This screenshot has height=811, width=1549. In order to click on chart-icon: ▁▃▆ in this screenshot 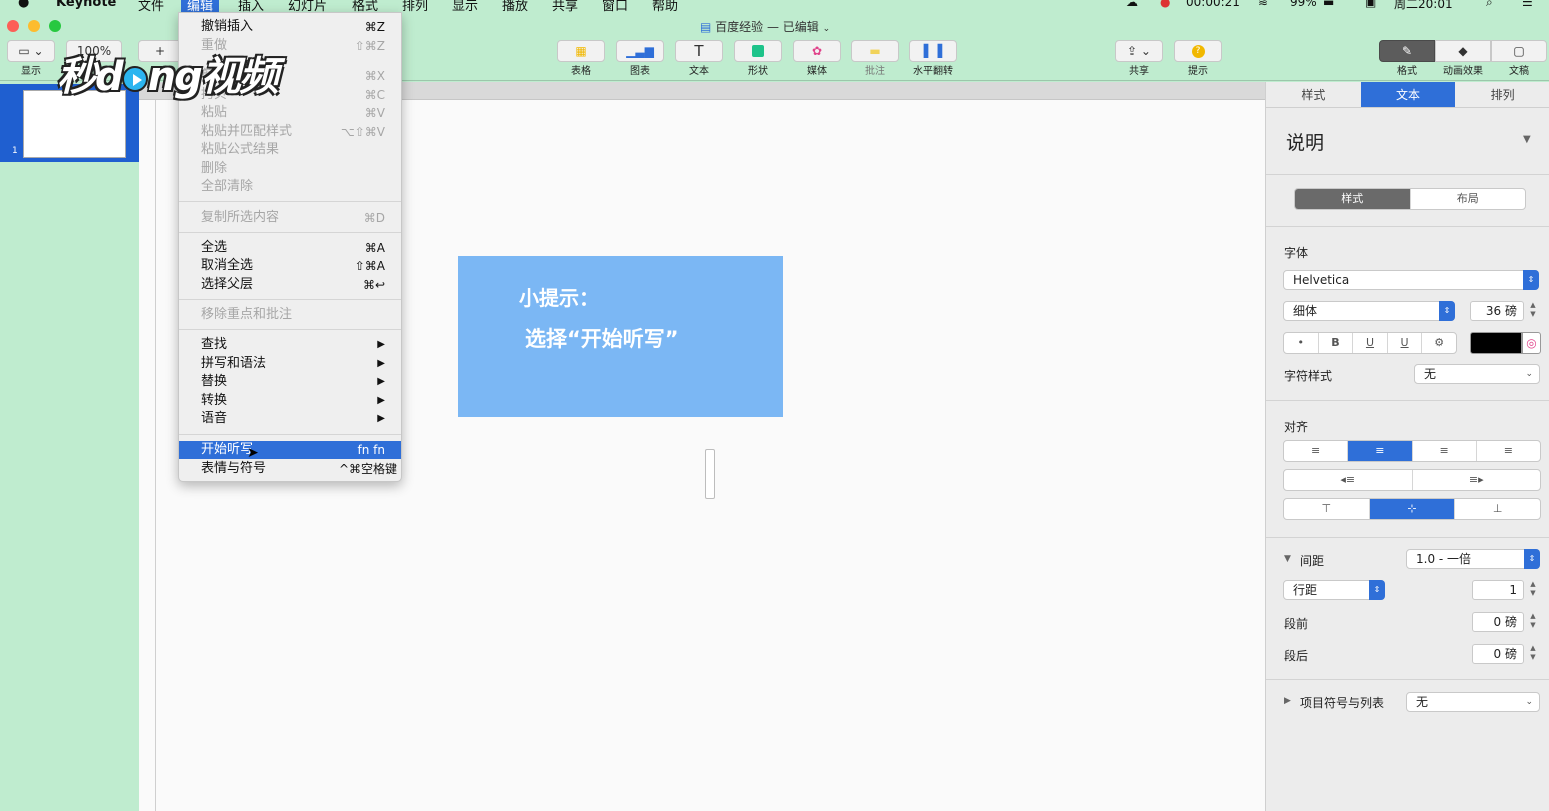, I will do `click(640, 51)`.